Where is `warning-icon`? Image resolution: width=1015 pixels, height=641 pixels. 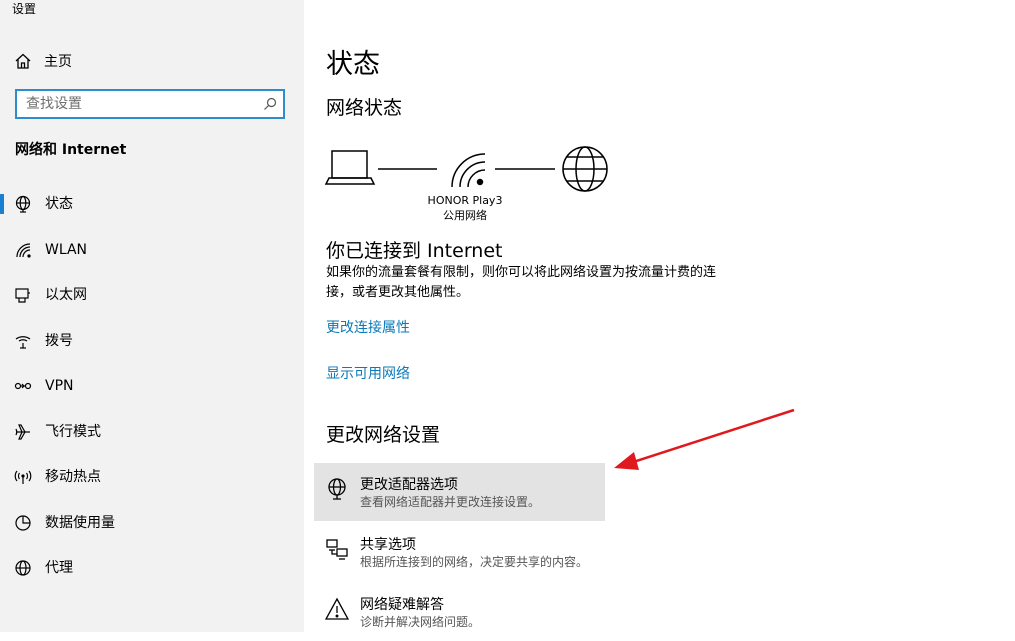
warning-icon is located at coordinates (337, 608).